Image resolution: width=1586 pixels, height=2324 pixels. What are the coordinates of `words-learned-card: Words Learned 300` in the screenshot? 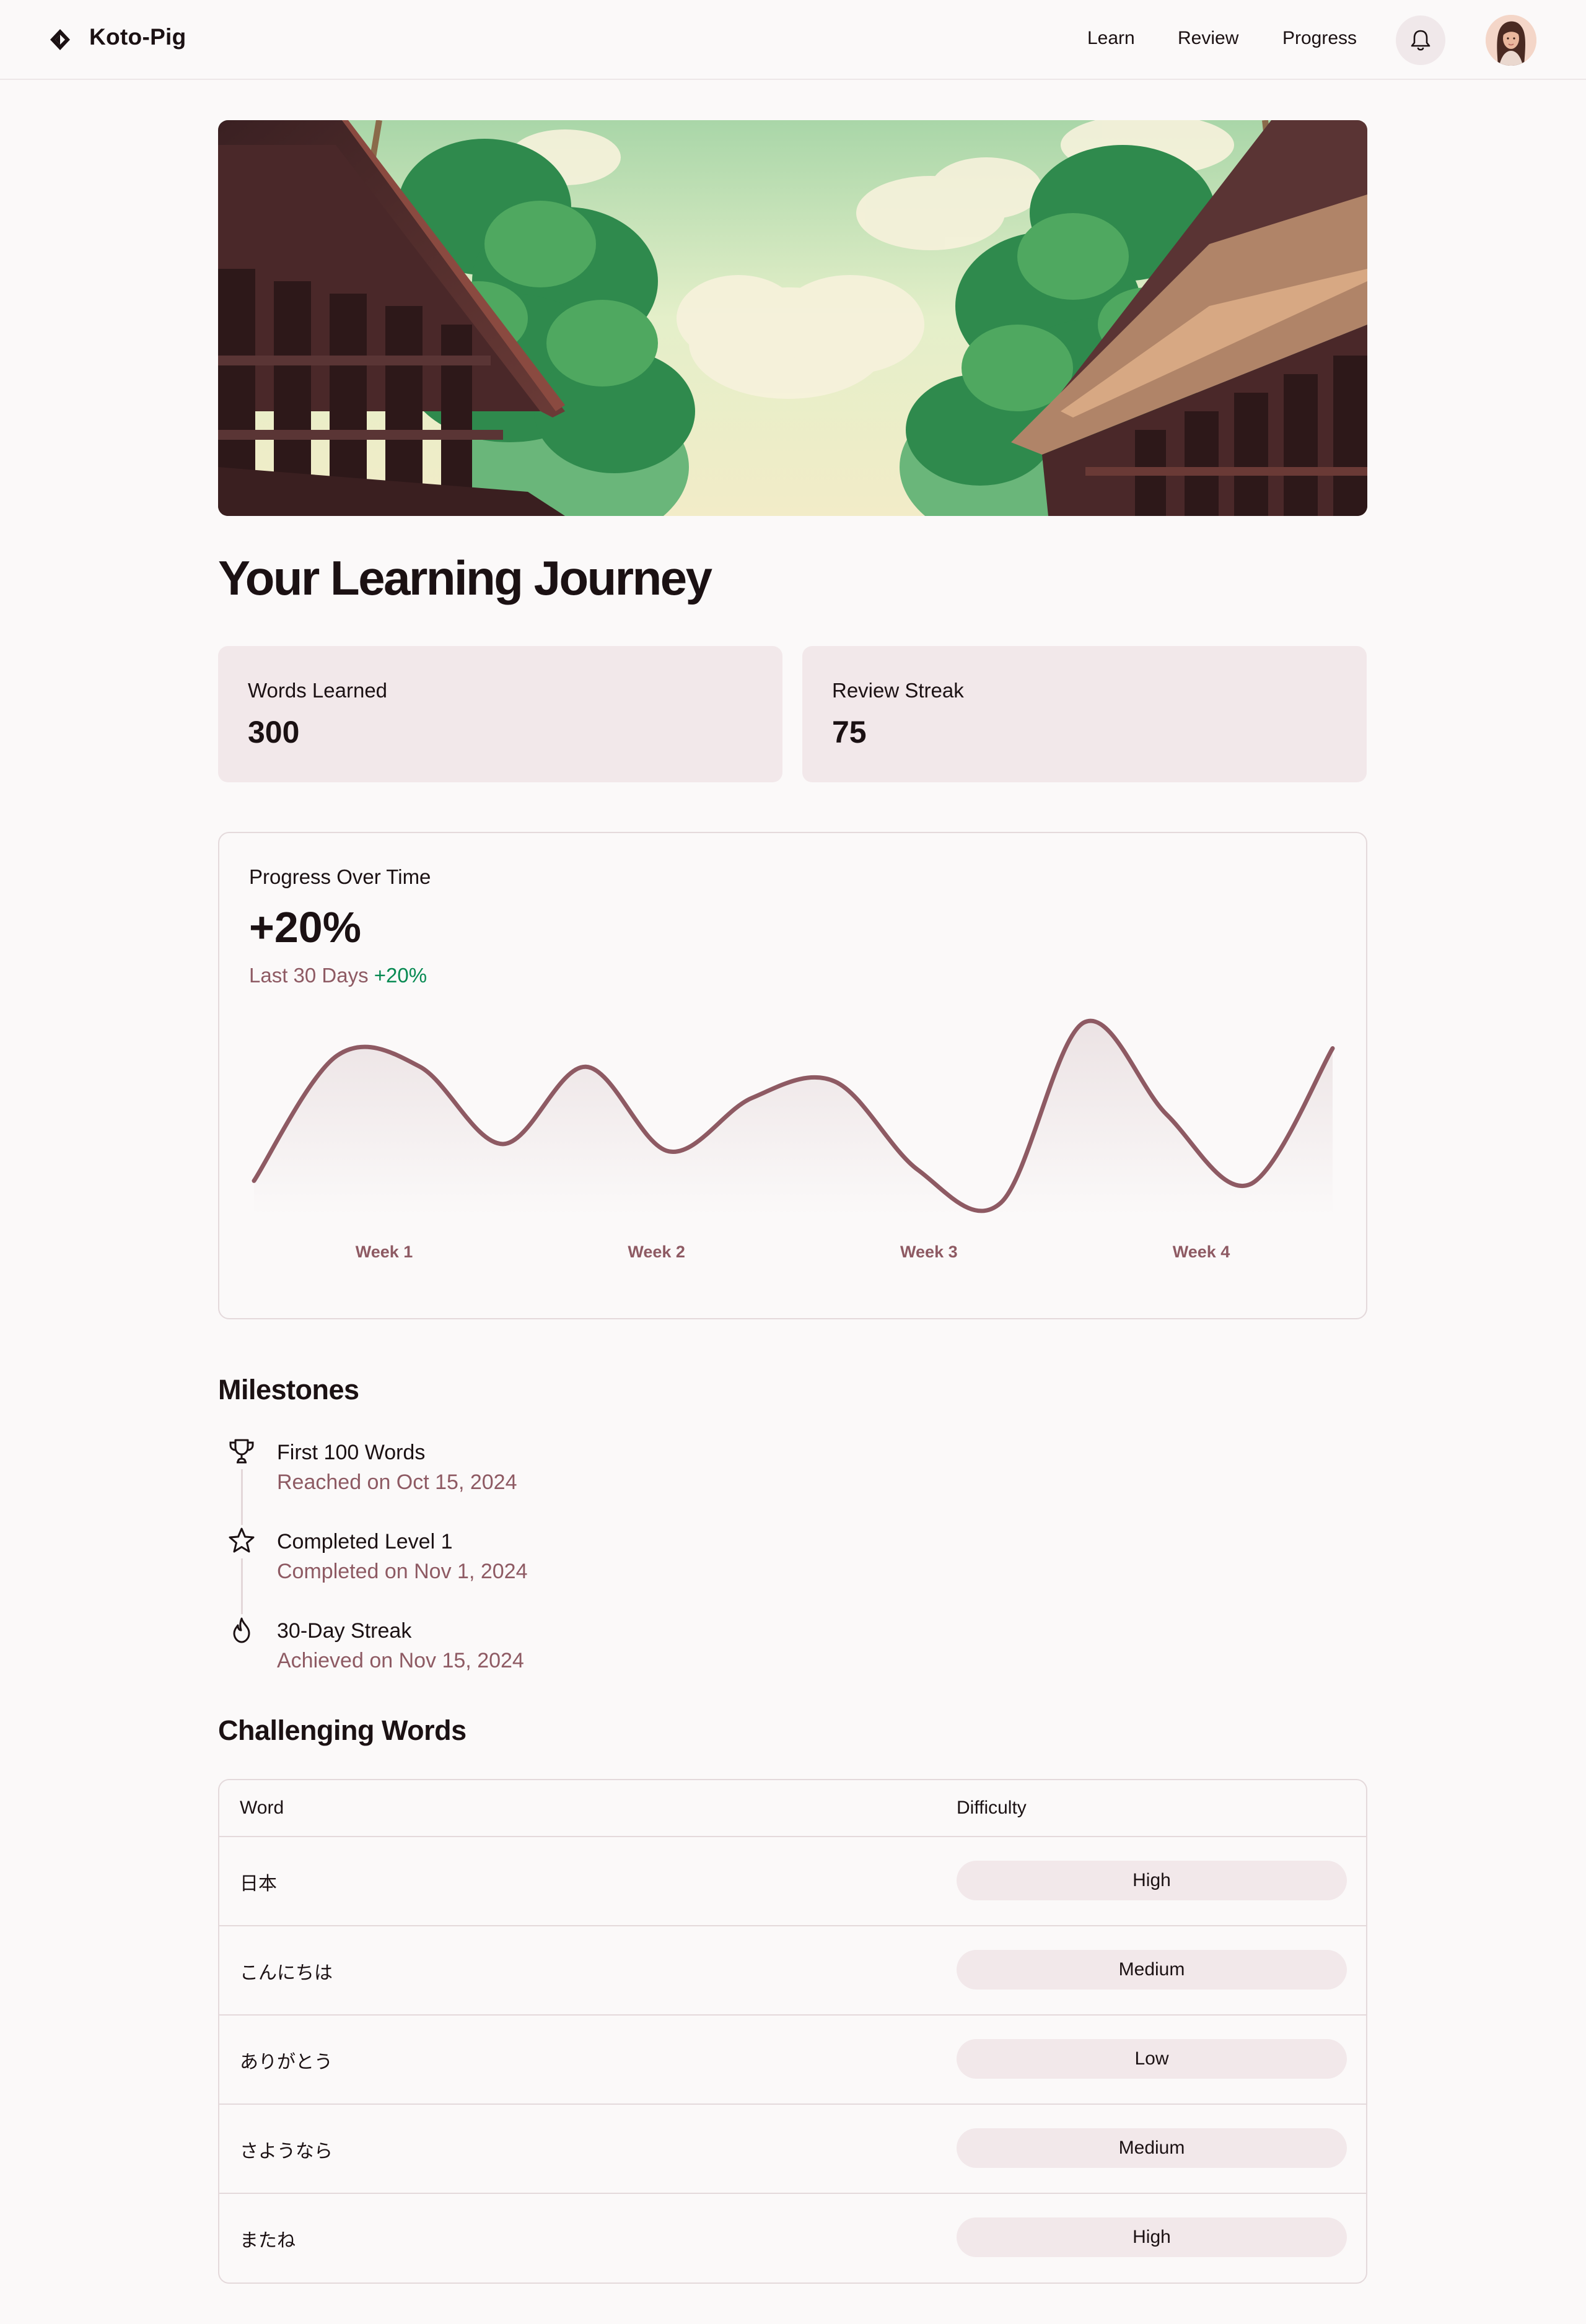 It's located at (500, 714).